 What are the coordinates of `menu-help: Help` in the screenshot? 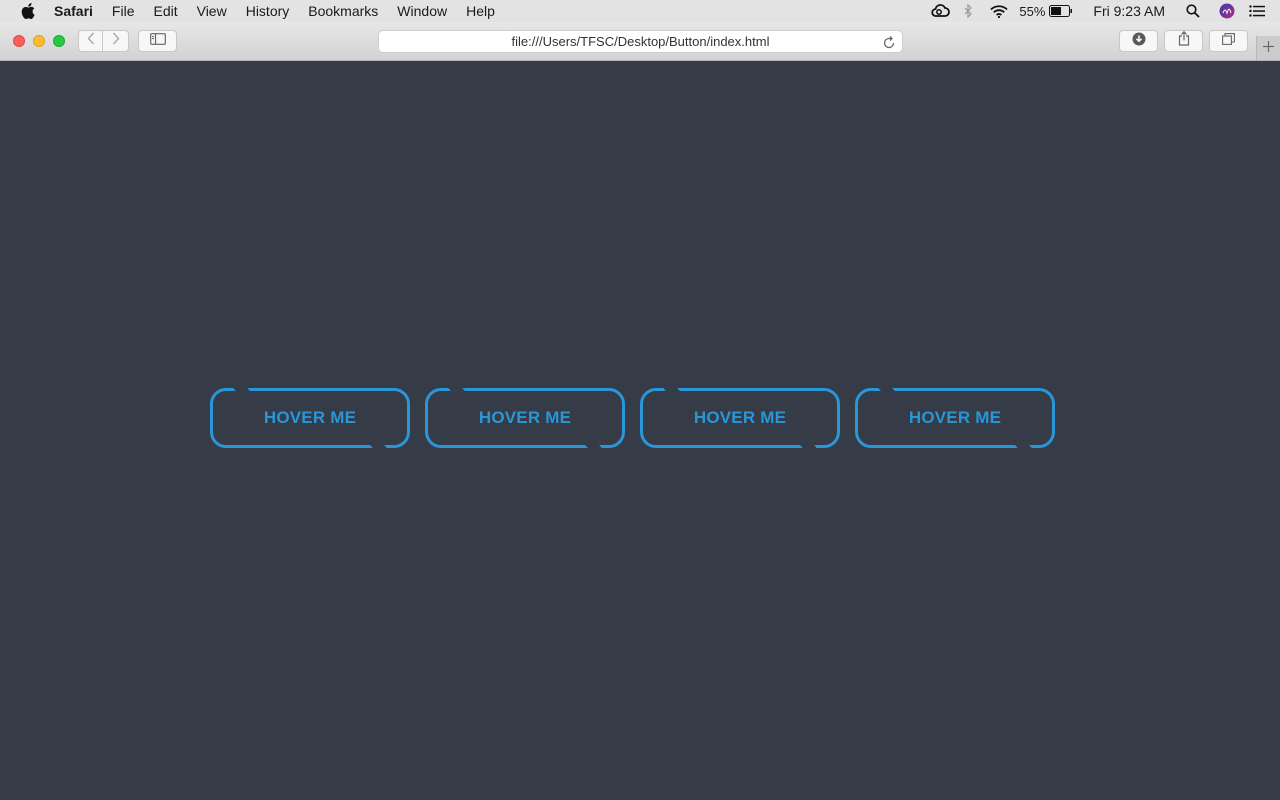 It's located at (480, 11).